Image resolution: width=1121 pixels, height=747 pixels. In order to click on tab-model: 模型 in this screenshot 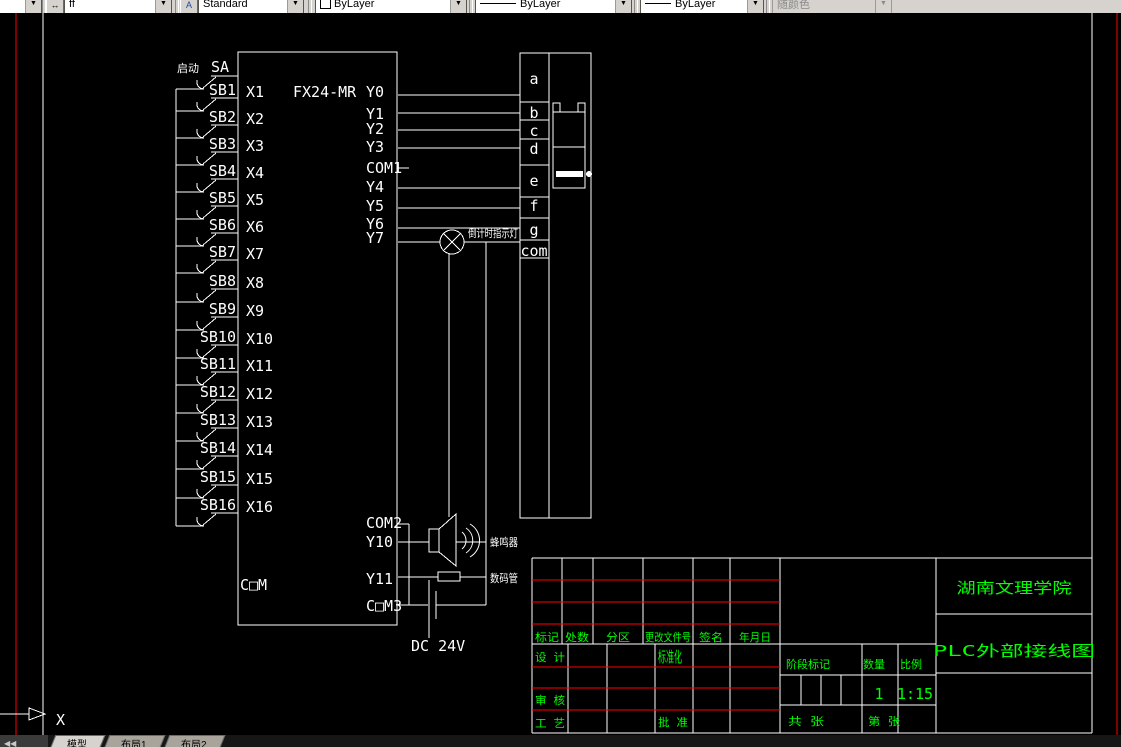, I will do `click(77, 741)`.